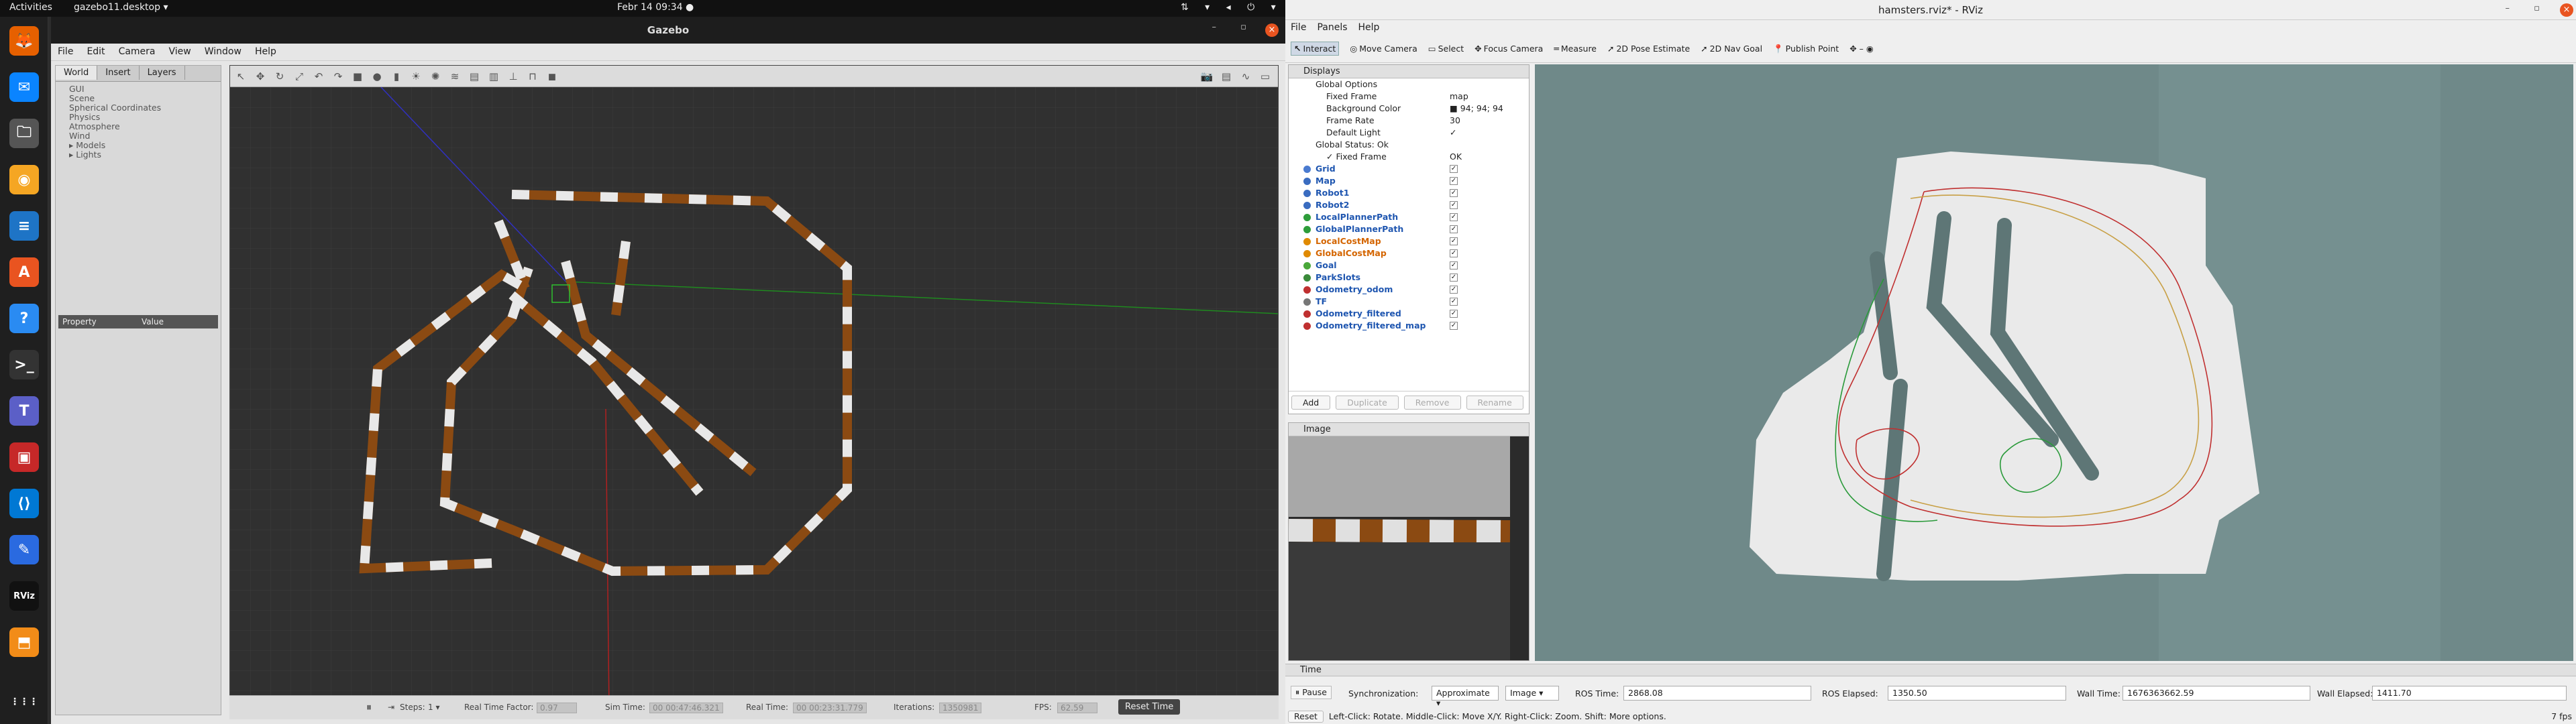 The height and width of the screenshot is (724, 2576). I want to click on close-button: ×, so click(1272, 30).